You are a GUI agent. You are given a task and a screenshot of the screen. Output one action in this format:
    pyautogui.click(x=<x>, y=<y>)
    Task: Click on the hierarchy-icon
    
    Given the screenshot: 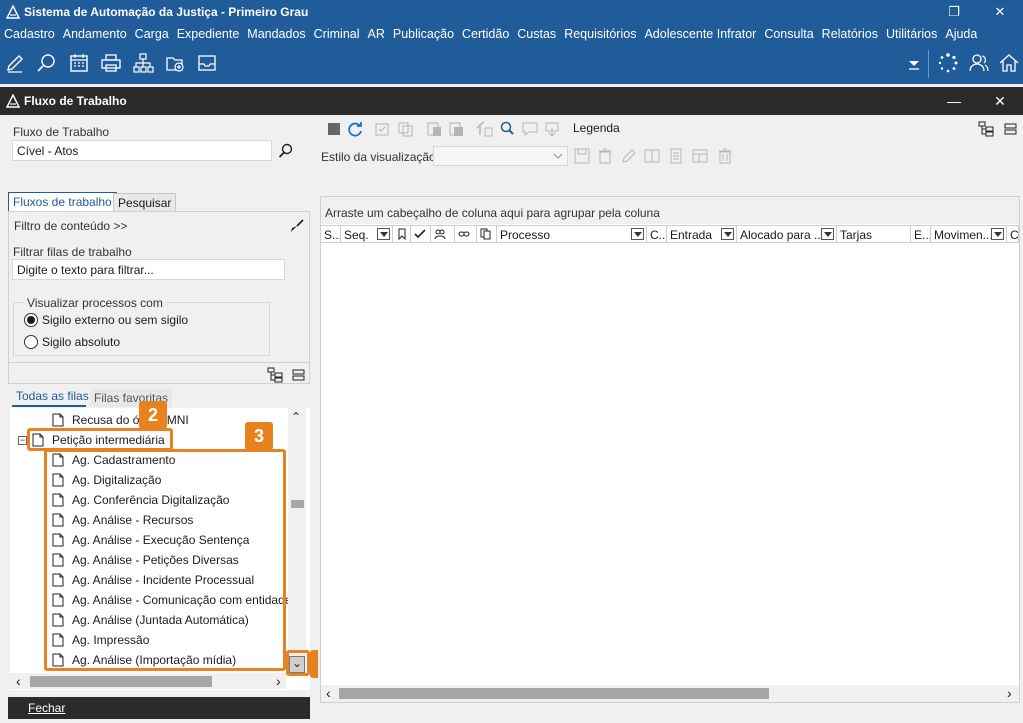 What is the action you would take?
    pyautogui.click(x=143, y=63)
    